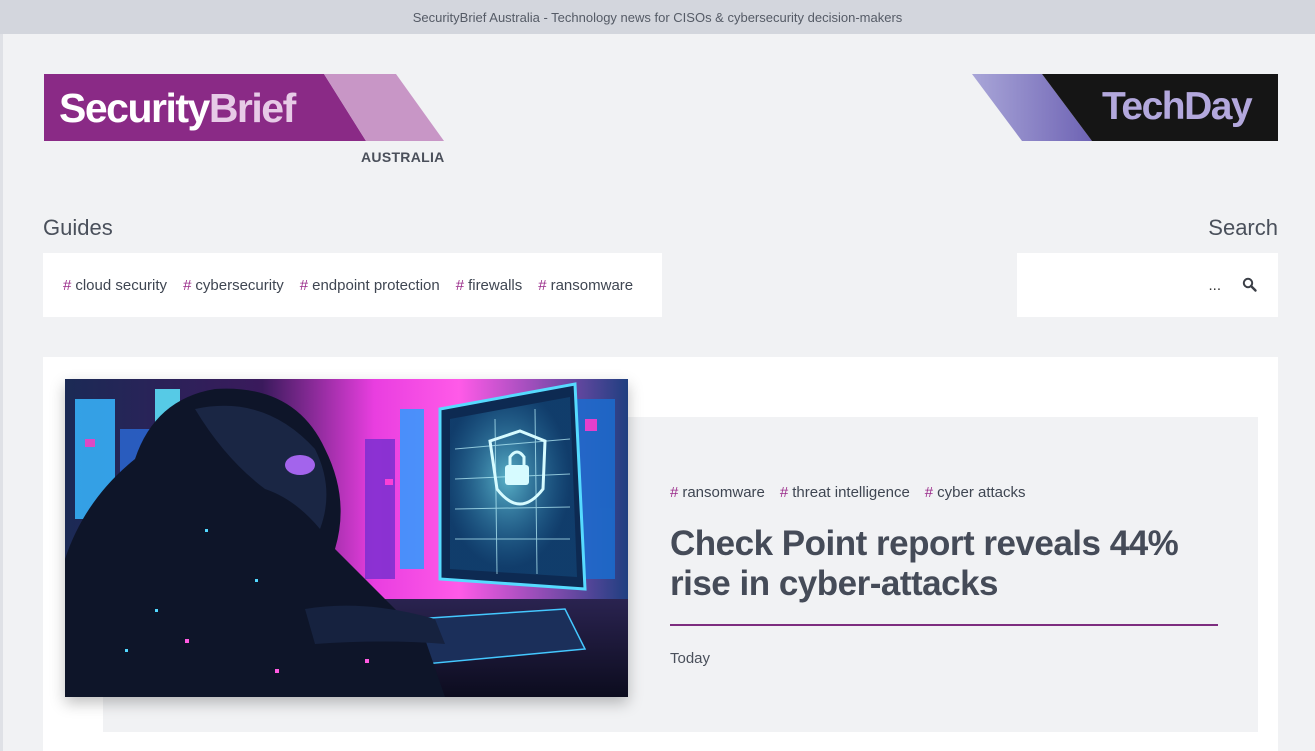 The width and height of the screenshot is (1315, 751). What do you see at coordinates (975, 492) in the screenshot?
I see `article-tag: # cyber attacks` at bounding box center [975, 492].